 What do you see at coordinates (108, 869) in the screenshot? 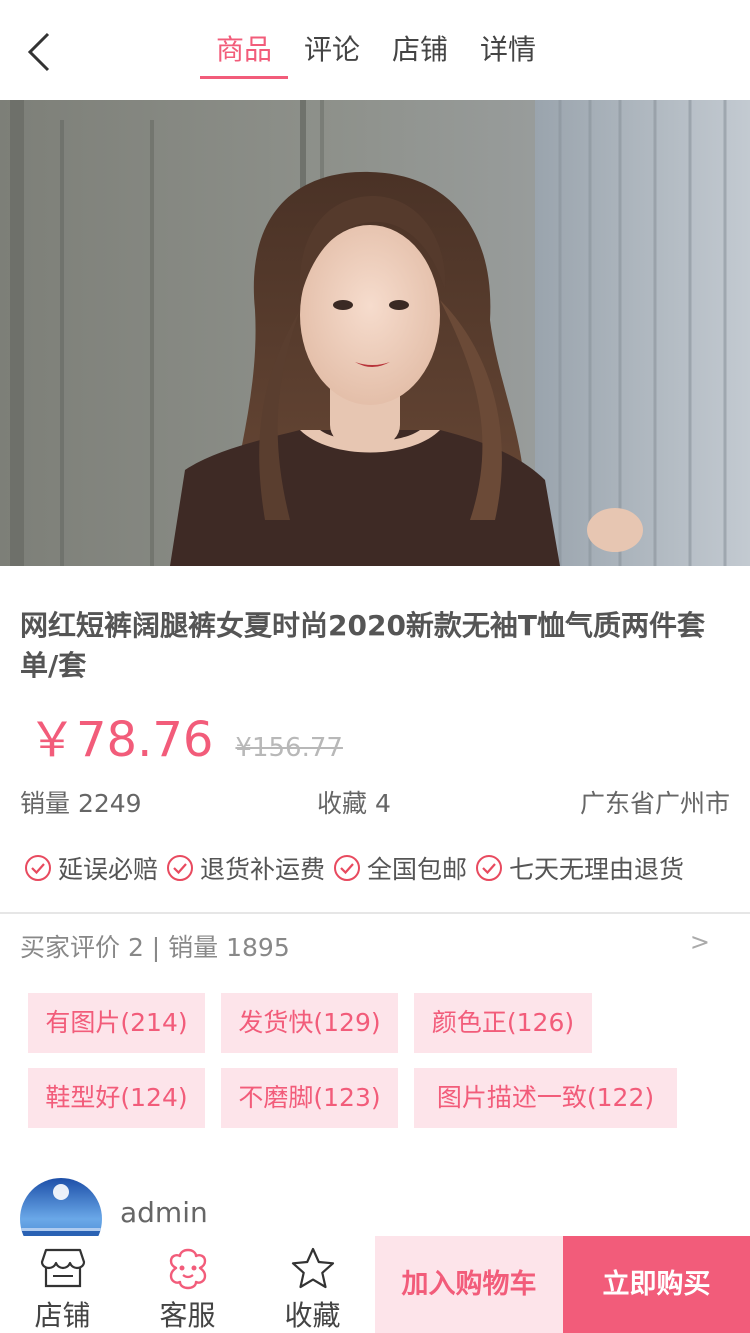
I see `guarantee-label: 延误必赔` at bounding box center [108, 869].